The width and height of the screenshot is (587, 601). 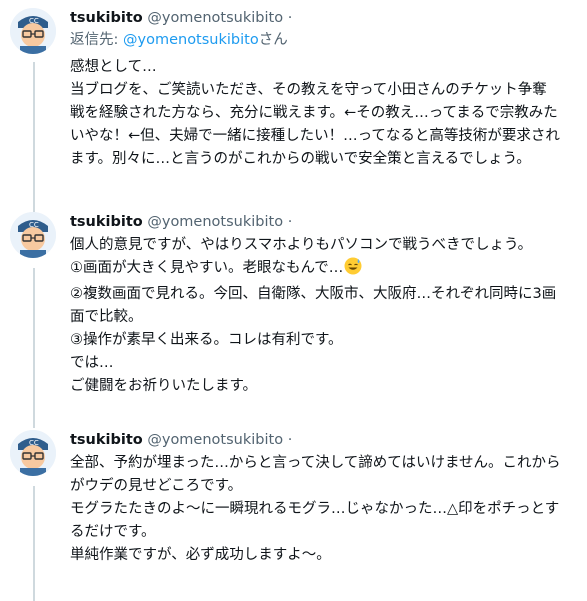 What do you see at coordinates (300, 159) in the screenshot?
I see `tweet-text-line: ます。別々に…と言うのがこれからの戦いで安全策と言えるでしょう。` at bounding box center [300, 159].